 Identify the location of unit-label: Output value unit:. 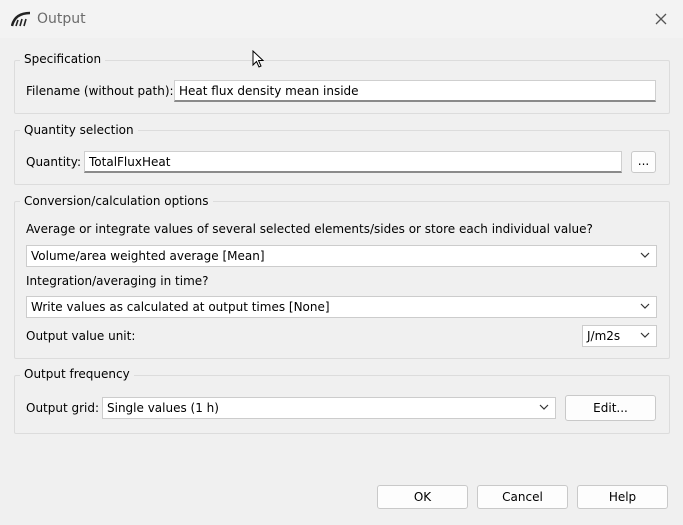
(81, 336).